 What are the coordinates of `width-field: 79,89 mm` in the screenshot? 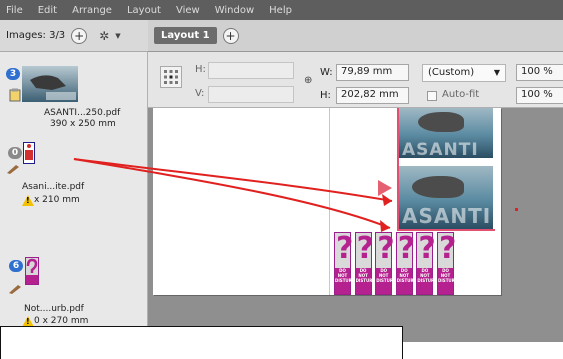 It's located at (372, 72).